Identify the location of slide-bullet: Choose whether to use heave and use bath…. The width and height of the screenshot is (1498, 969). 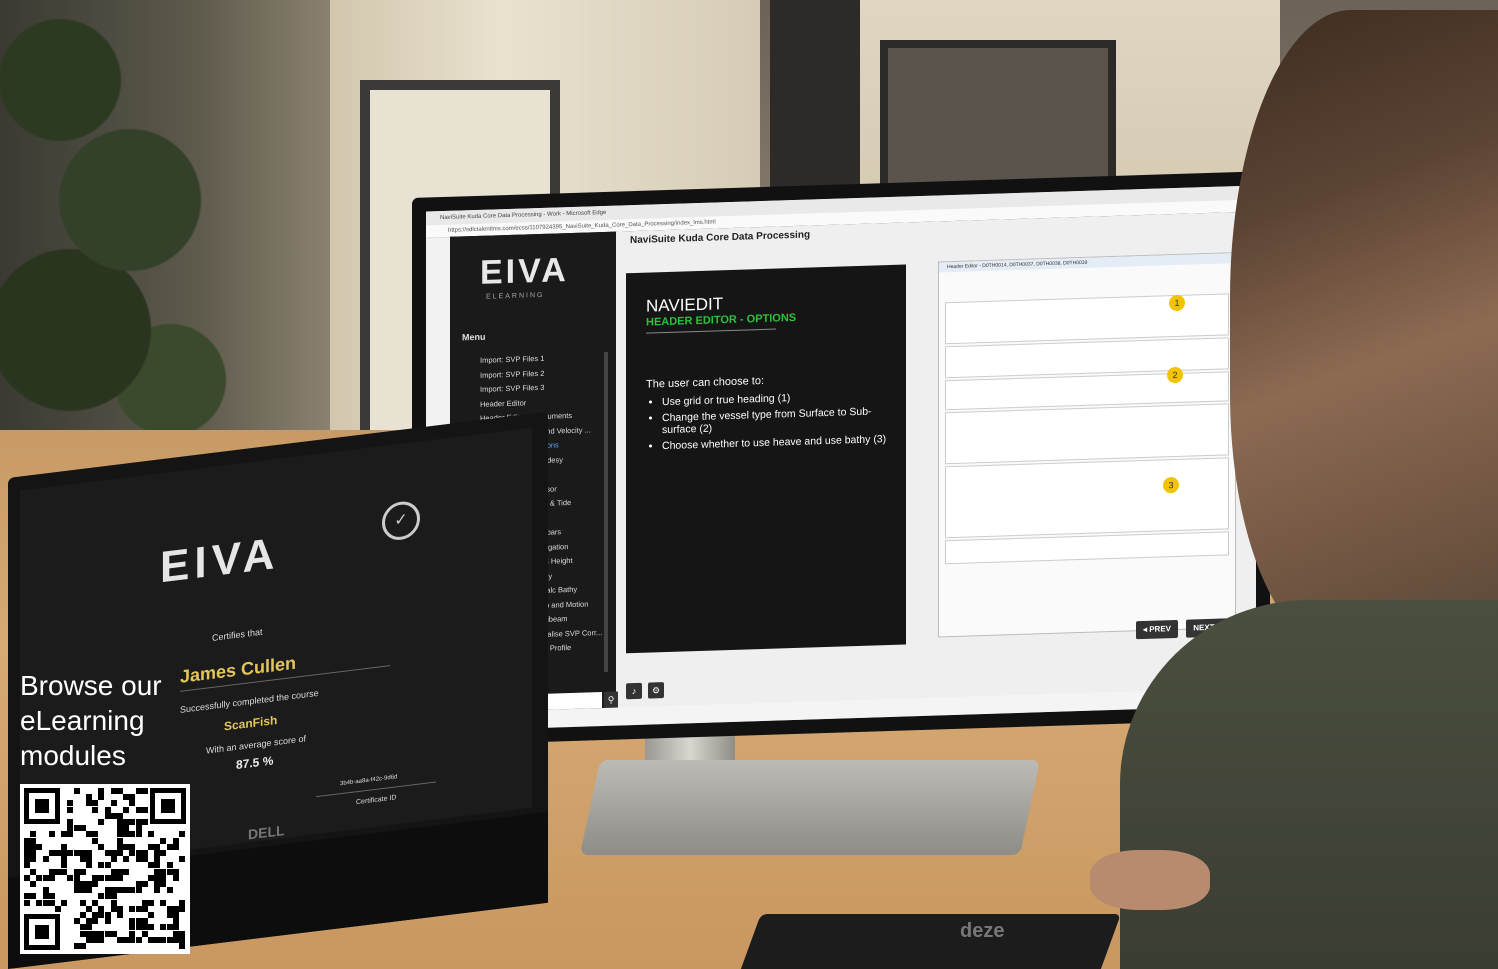
(782, 442).